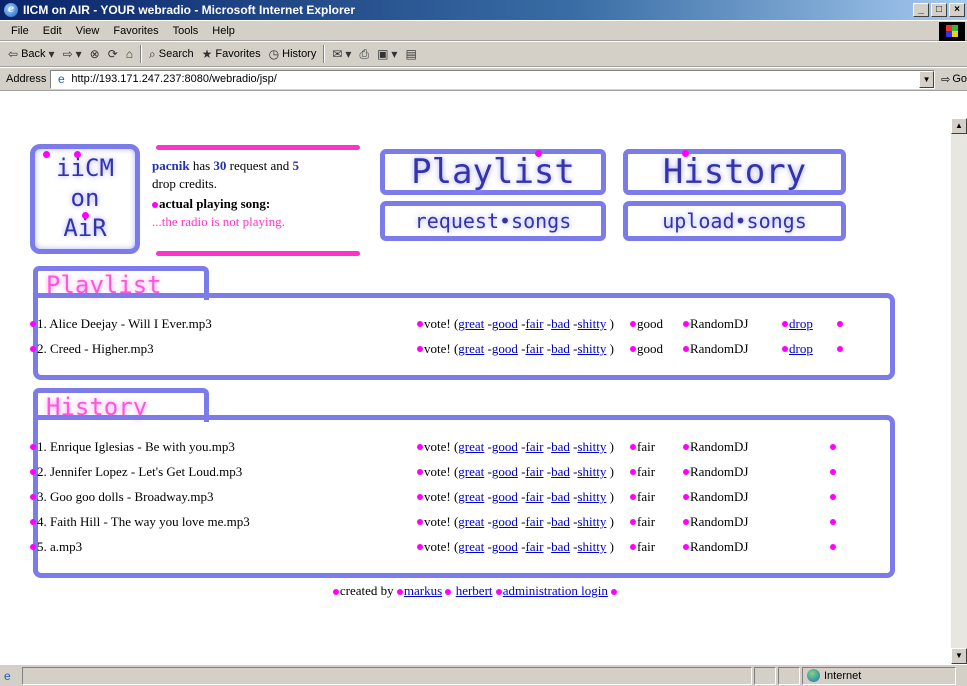 Image resolution: width=967 pixels, height=686 pixels. I want to click on drop-credits-text: drop credits., so click(184, 183).